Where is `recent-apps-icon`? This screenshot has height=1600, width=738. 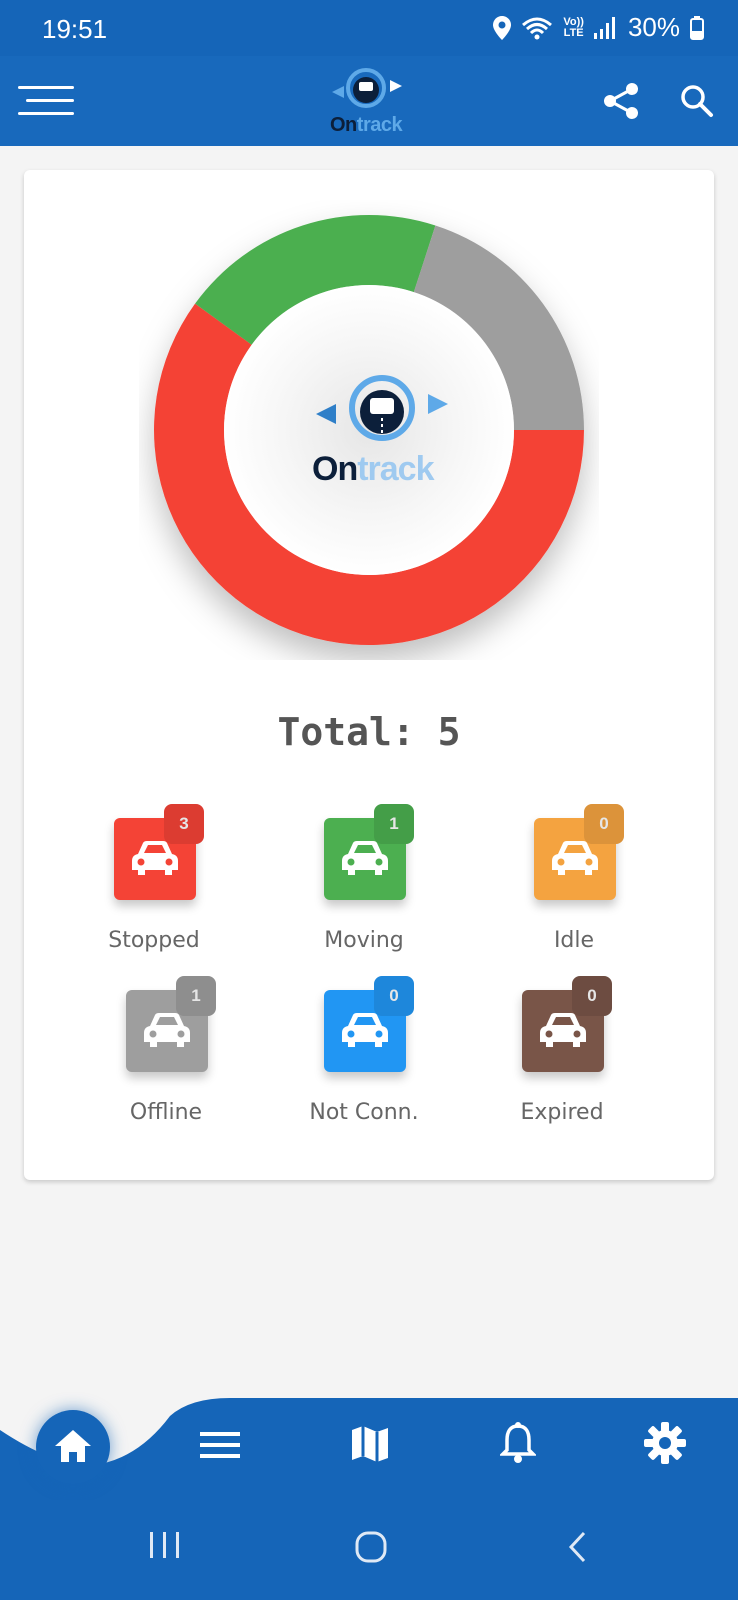
recent-apps-icon is located at coordinates (165, 1545).